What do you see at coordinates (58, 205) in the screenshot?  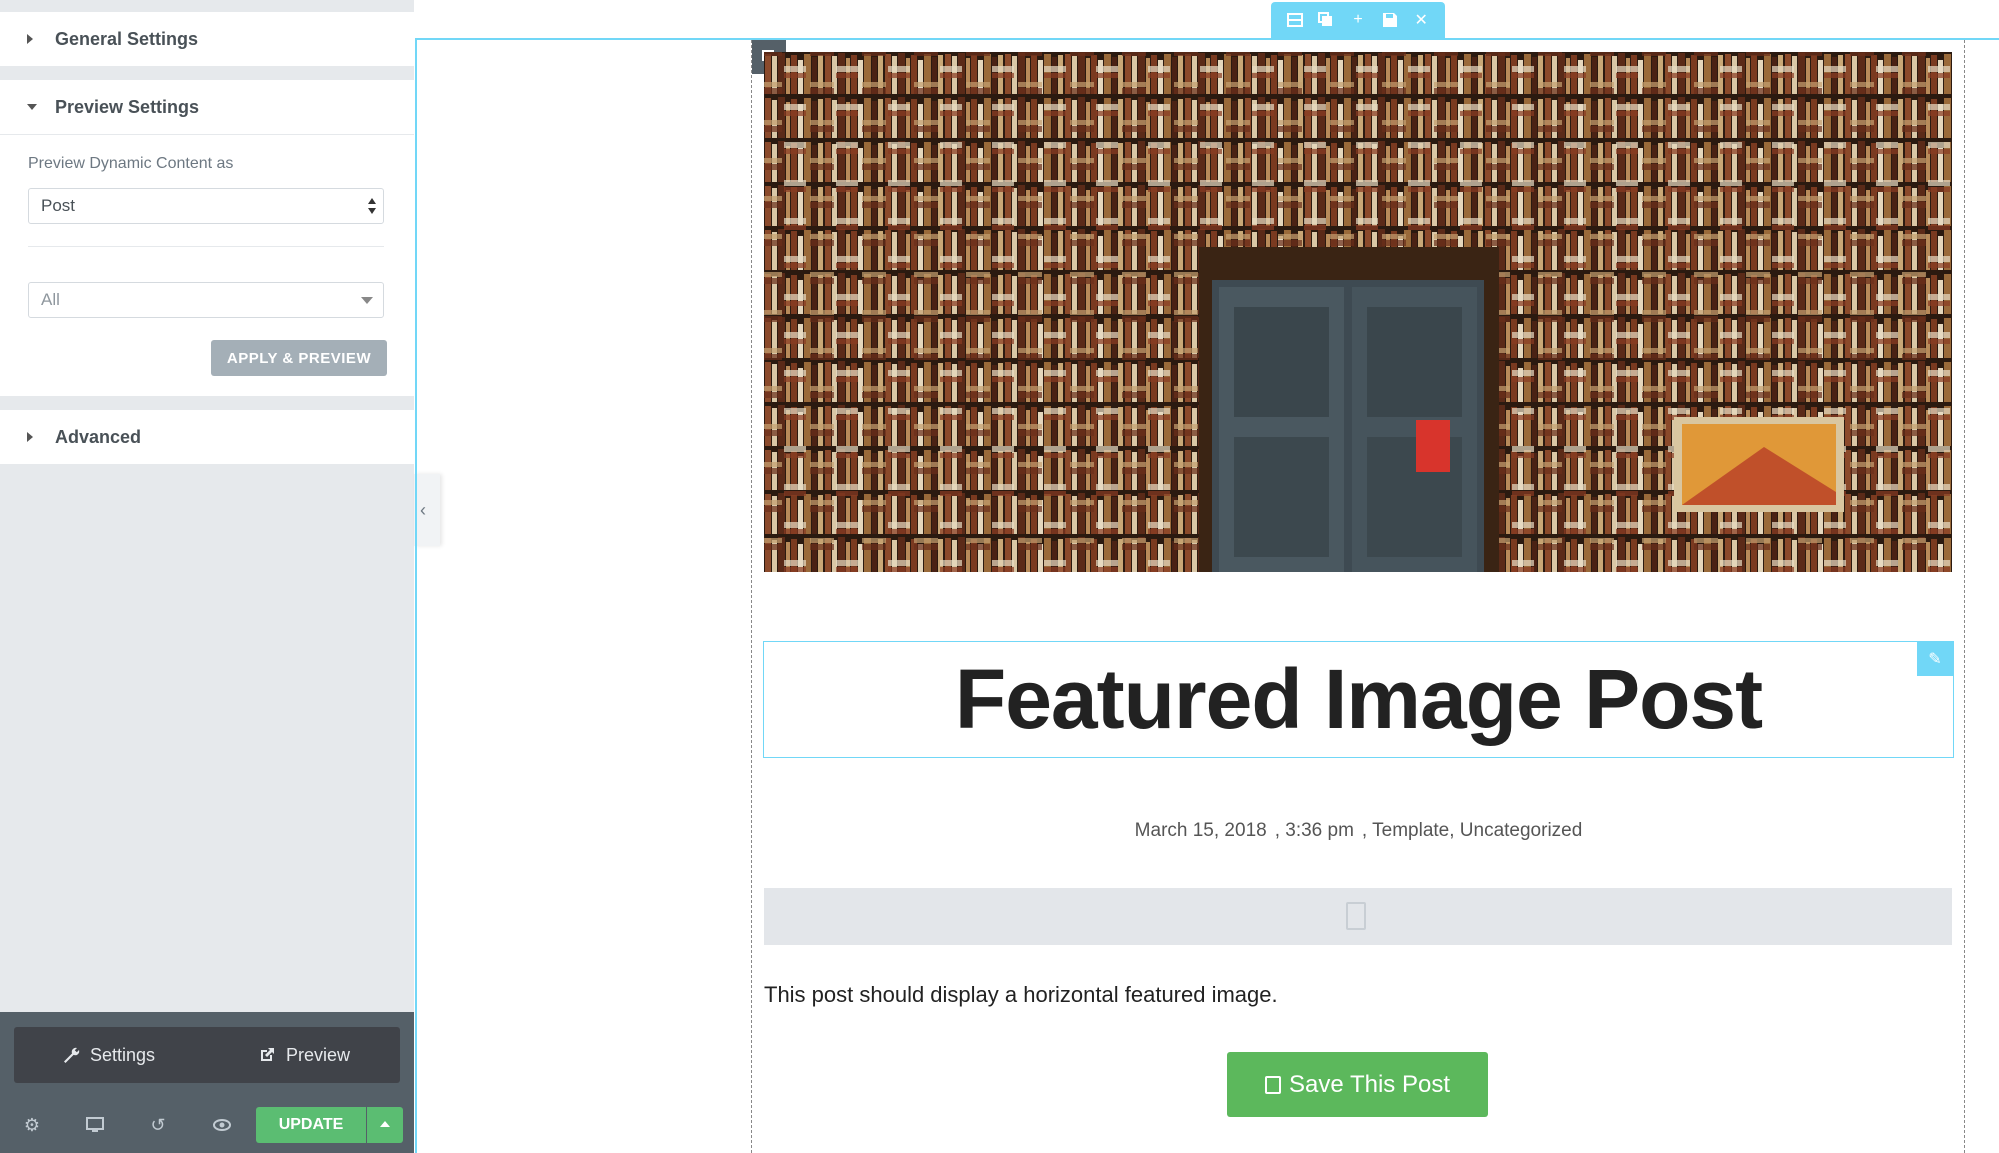 I see `preview-type-value: Post` at bounding box center [58, 205].